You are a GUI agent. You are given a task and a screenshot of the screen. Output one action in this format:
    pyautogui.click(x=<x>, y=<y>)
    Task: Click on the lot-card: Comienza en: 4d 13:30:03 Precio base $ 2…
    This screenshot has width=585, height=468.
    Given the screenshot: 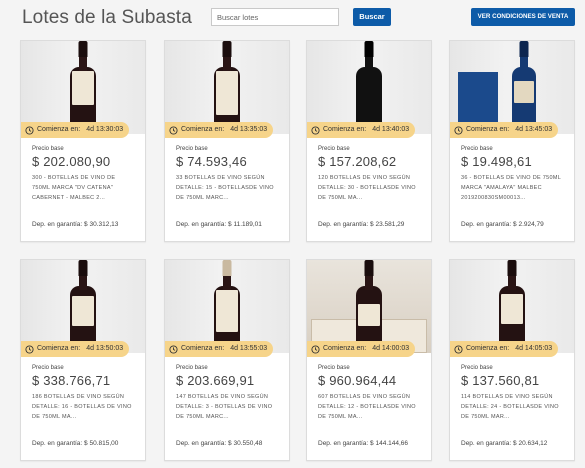 What is the action you would take?
    pyautogui.click(x=83, y=141)
    